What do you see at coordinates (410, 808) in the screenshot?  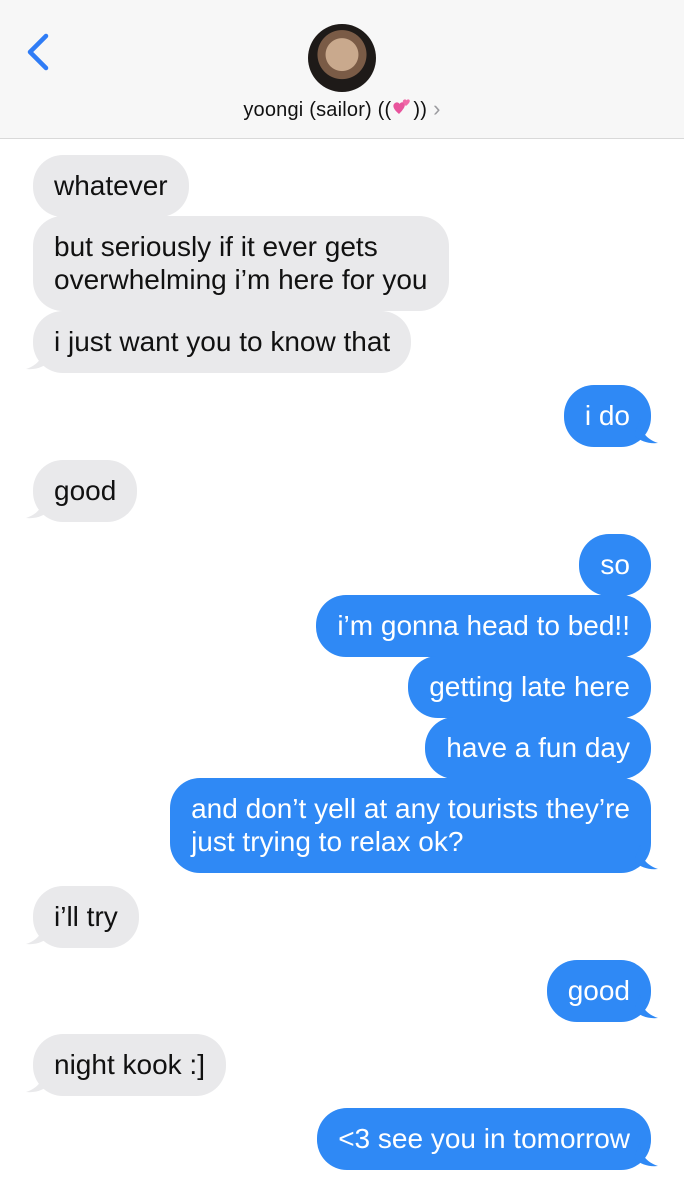 I see `message-text-line: and don’t yell at any tourists they’re` at bounding box center [410, 808].